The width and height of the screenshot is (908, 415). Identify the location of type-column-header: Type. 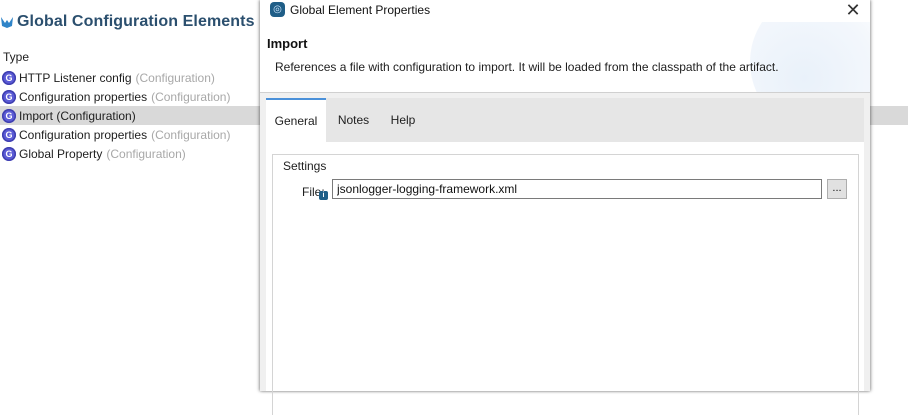
(16, 57).